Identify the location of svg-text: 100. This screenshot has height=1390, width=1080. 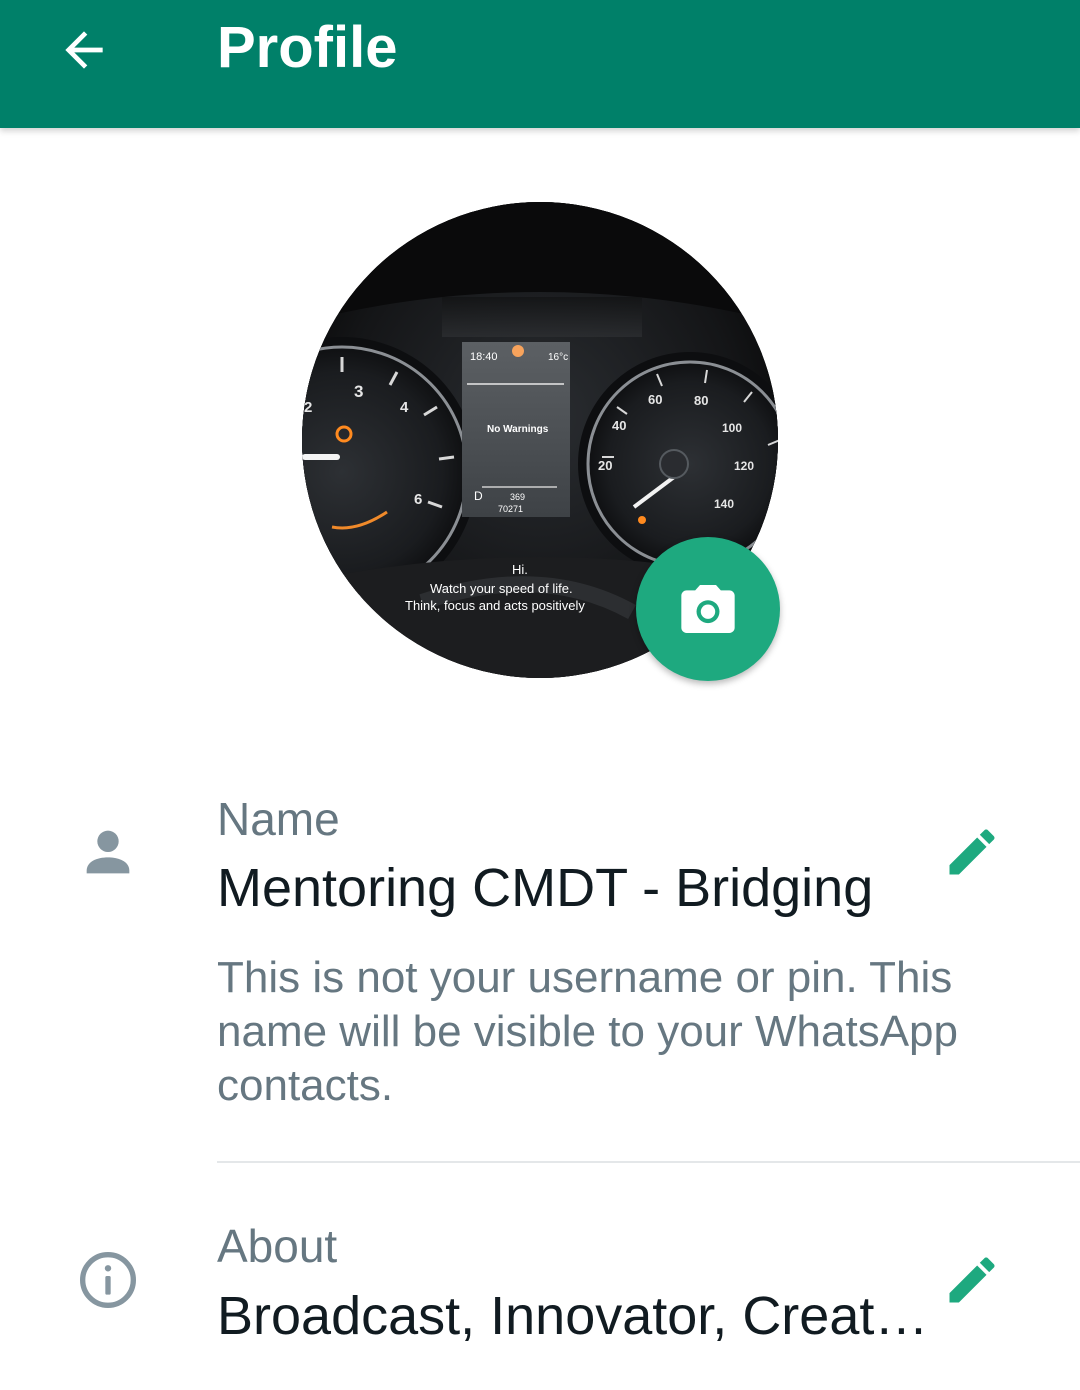
(732, 428).